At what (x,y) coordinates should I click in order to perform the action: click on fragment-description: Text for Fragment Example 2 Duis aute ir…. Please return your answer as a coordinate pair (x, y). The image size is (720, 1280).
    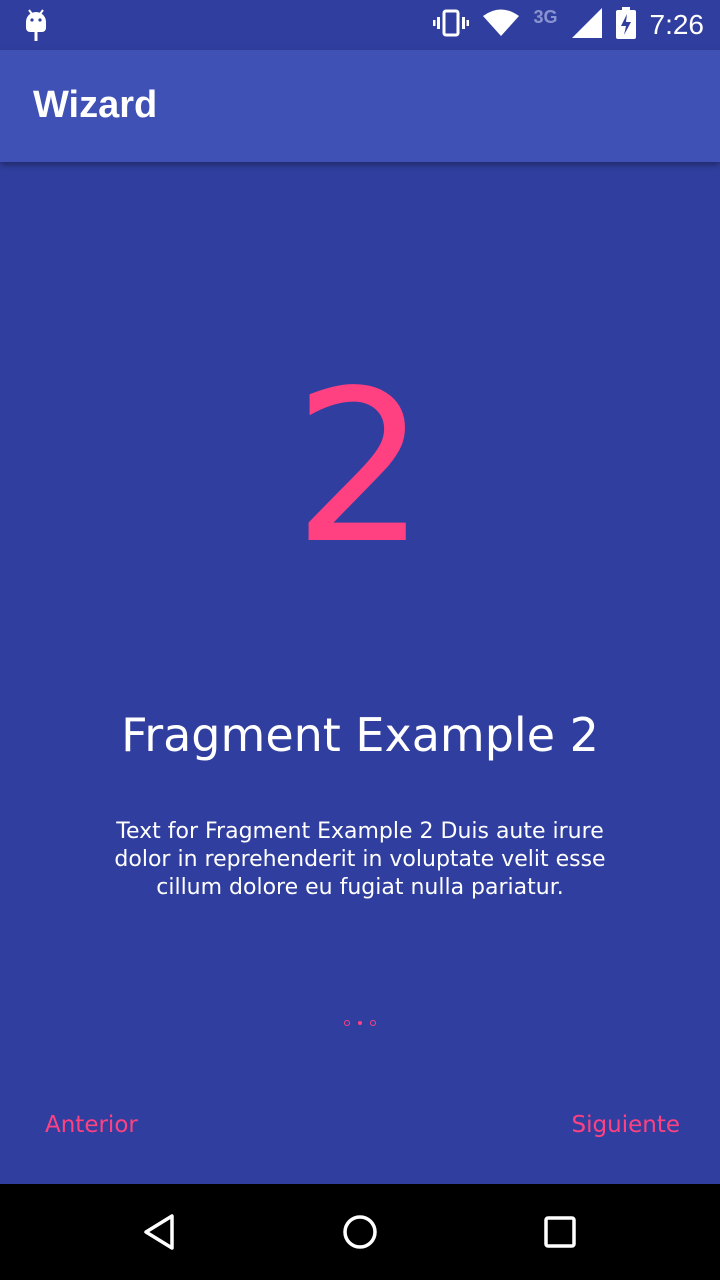
    Looking at the image, I should click on (360, 859).